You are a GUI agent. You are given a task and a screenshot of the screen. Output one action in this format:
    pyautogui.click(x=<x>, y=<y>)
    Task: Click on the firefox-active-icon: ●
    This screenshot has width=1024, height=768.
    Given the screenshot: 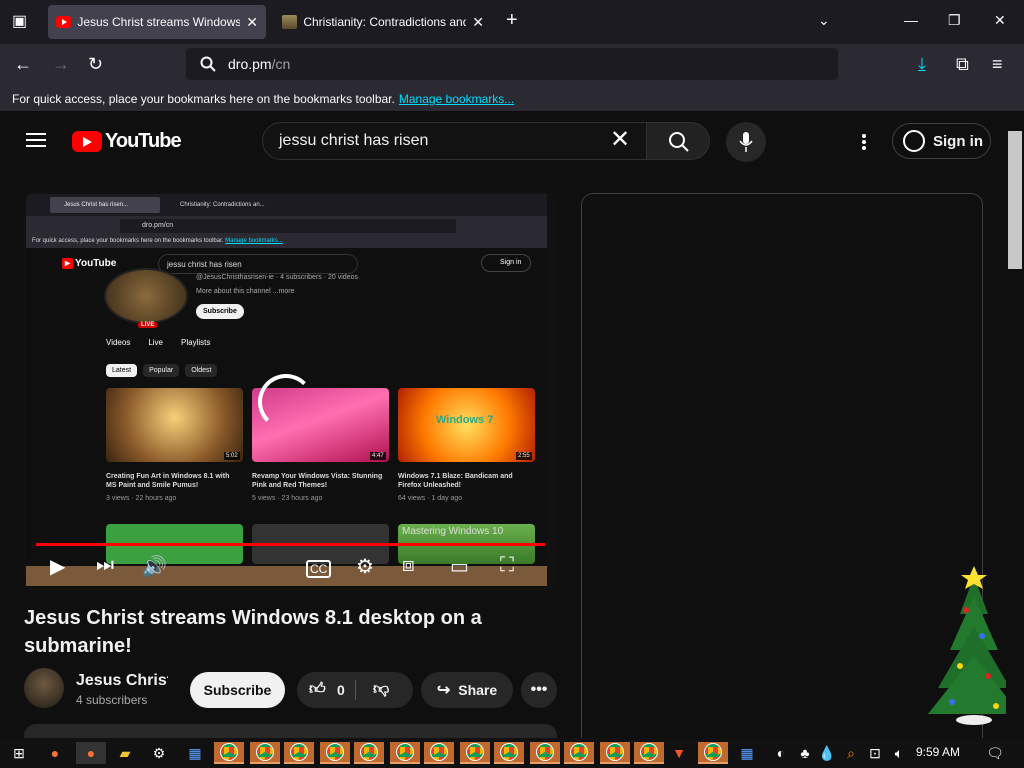 What is the action you would take?
    pyautogui.click(x=91, y=753)
    